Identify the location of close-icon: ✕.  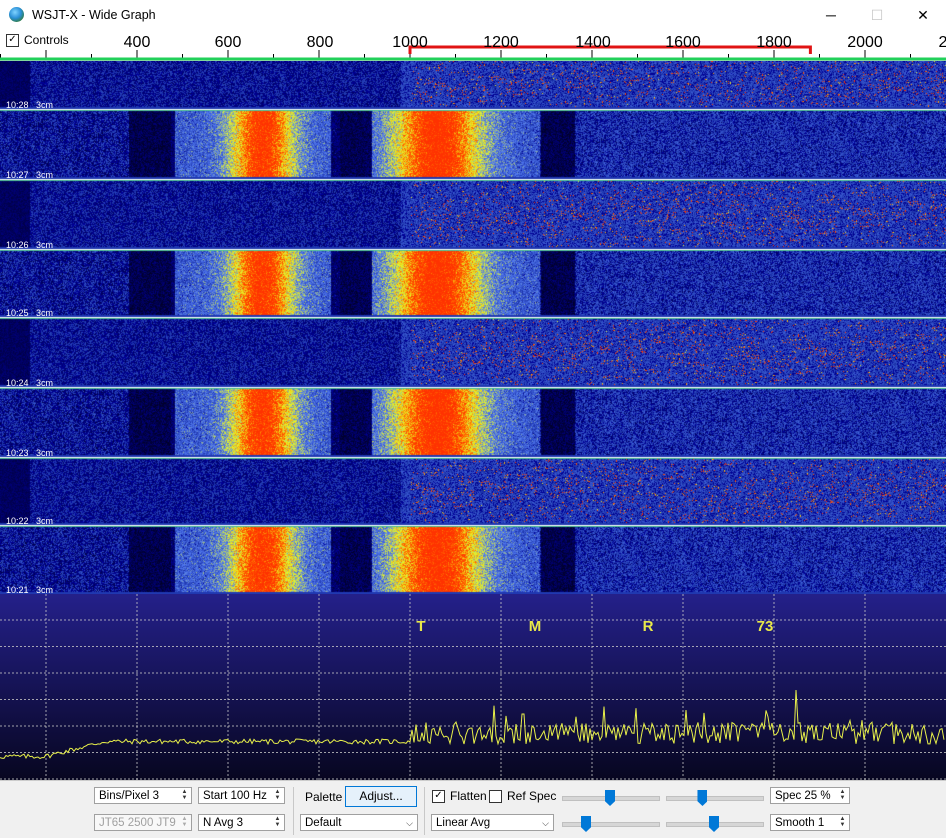
(923, 14).